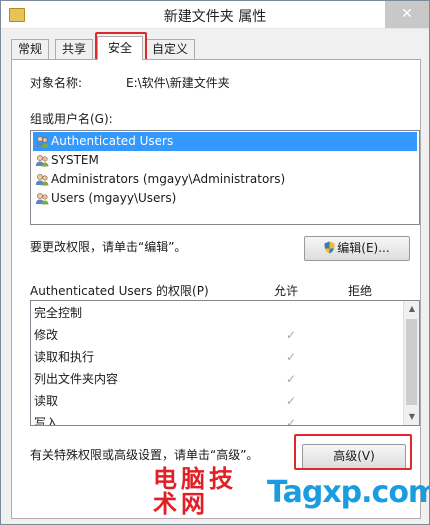 The image size is (430, 525). What do you see at coordinates (46, 335) in the screenshot?
I see `permission-name: 修改` at bounding box center [46, 335].